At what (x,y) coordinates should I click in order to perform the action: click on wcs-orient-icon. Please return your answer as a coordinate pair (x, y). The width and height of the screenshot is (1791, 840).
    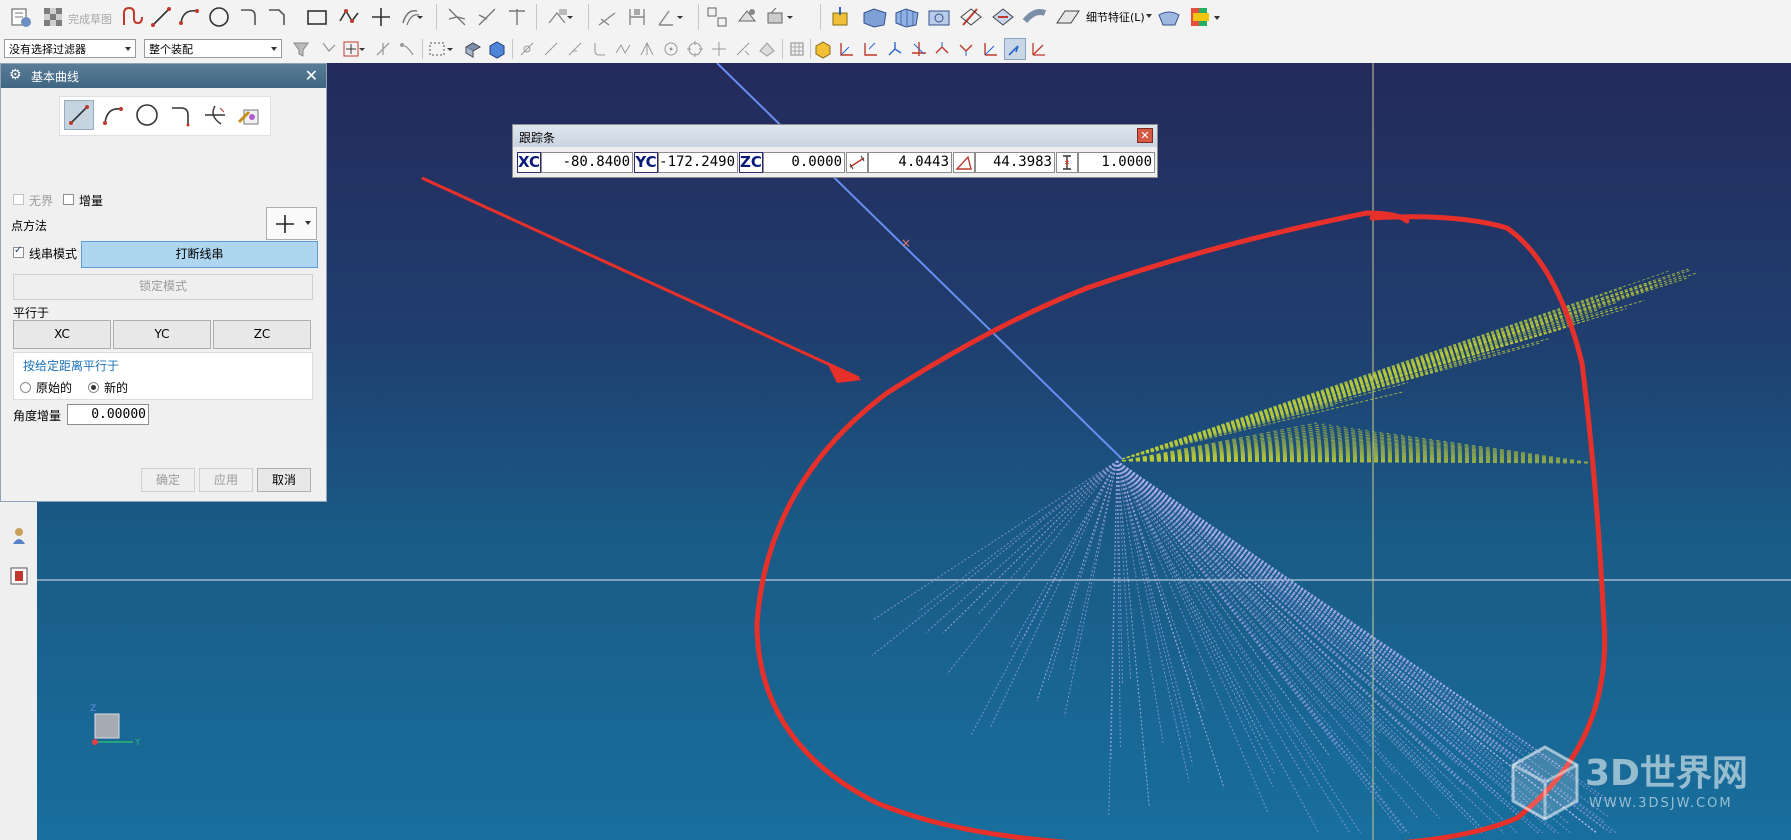
    Looking at the image, I should click on (895, 49).